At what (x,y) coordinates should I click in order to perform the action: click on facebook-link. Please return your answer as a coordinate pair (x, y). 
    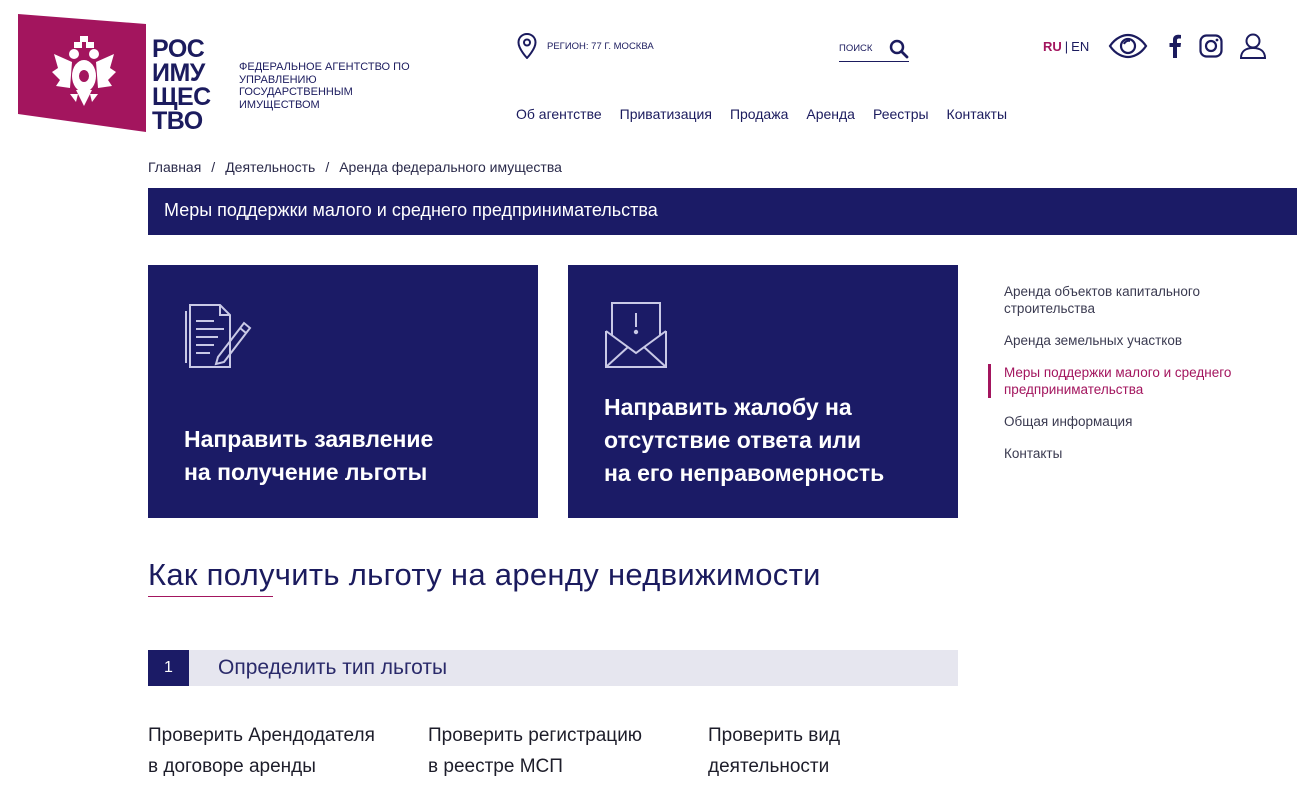
    Looking at the image, I should click on (1175, 46).